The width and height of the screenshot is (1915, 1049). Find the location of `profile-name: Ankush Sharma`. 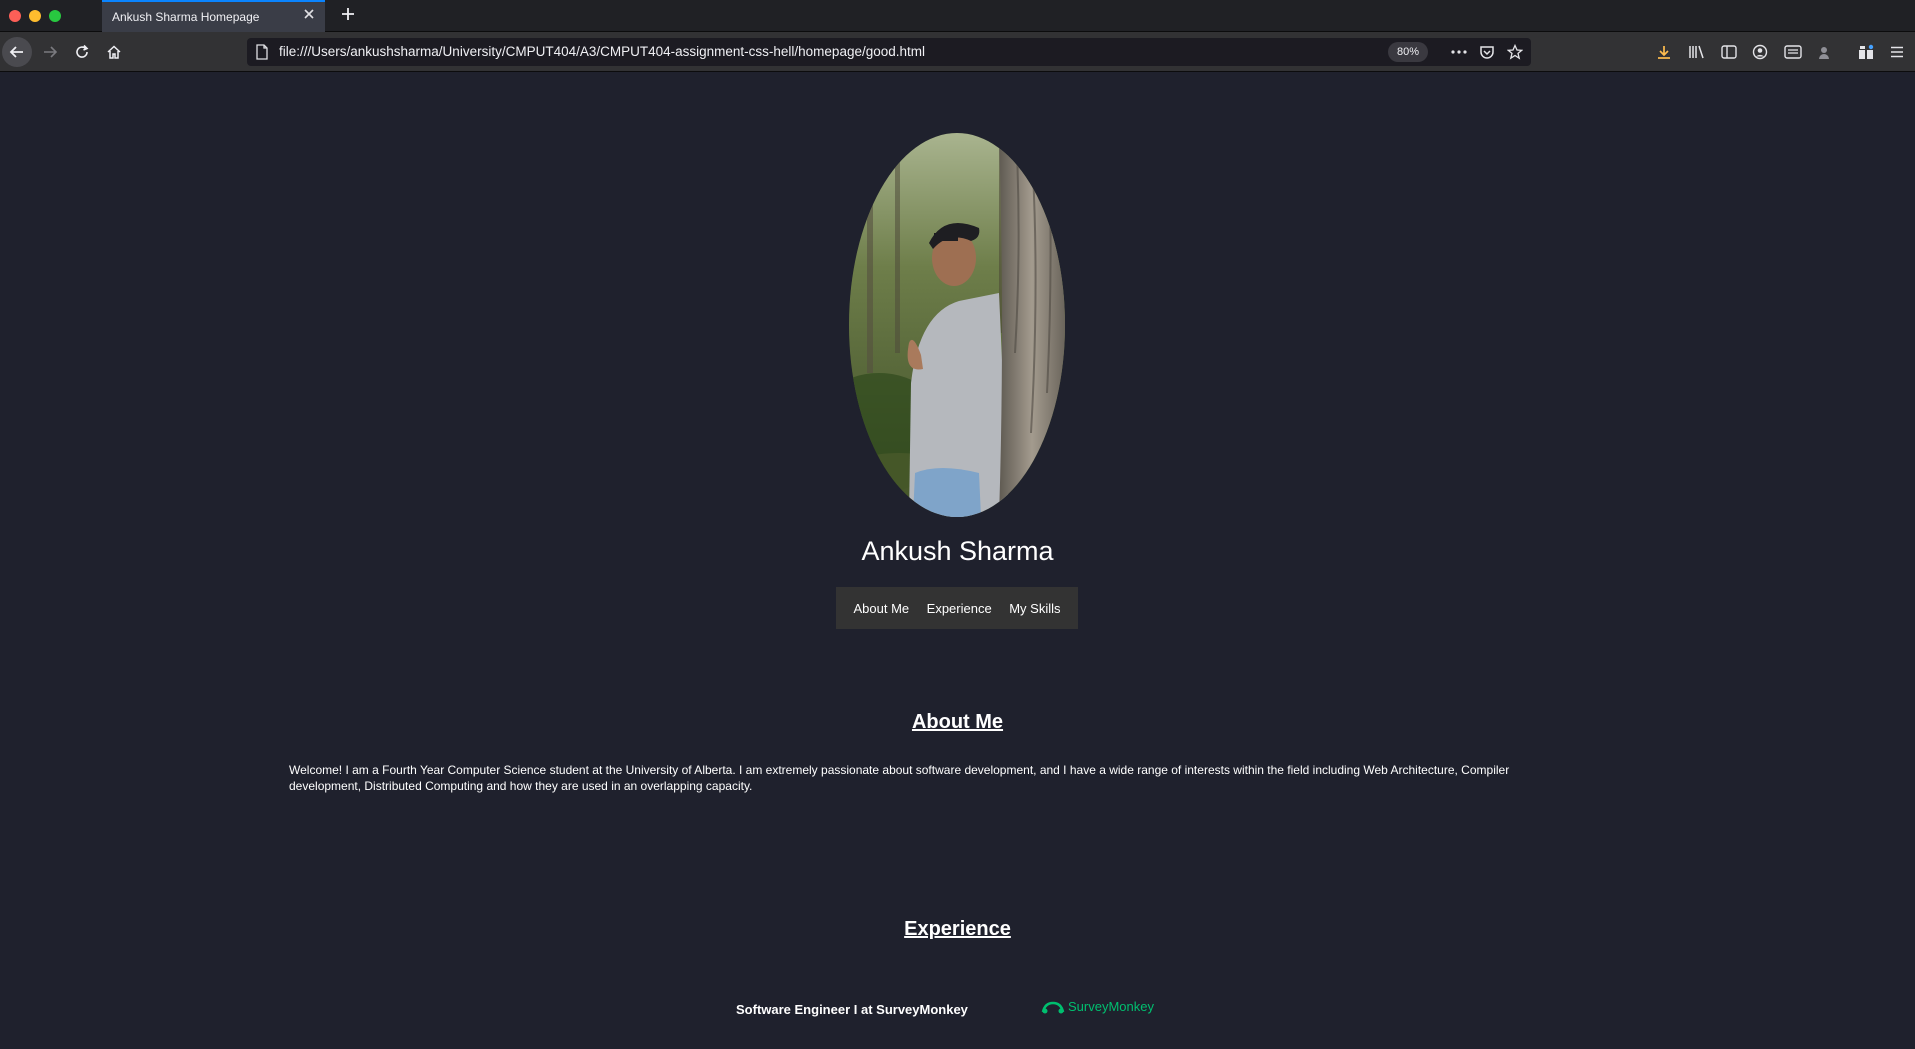

profile-name: Ankush Sharma is located at coordinates (957, 551).